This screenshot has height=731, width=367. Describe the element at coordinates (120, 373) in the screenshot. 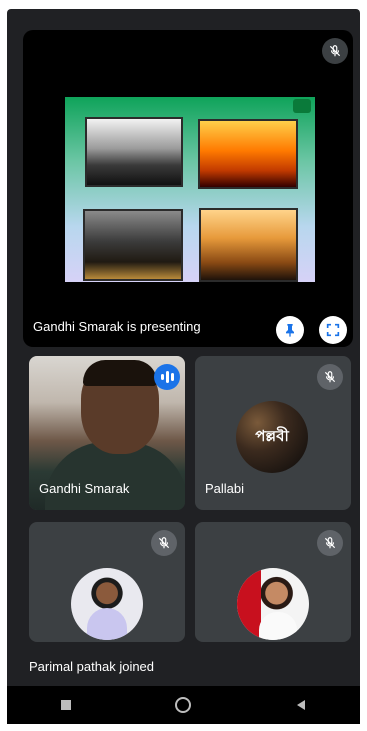

I see `video-hair` at that location.